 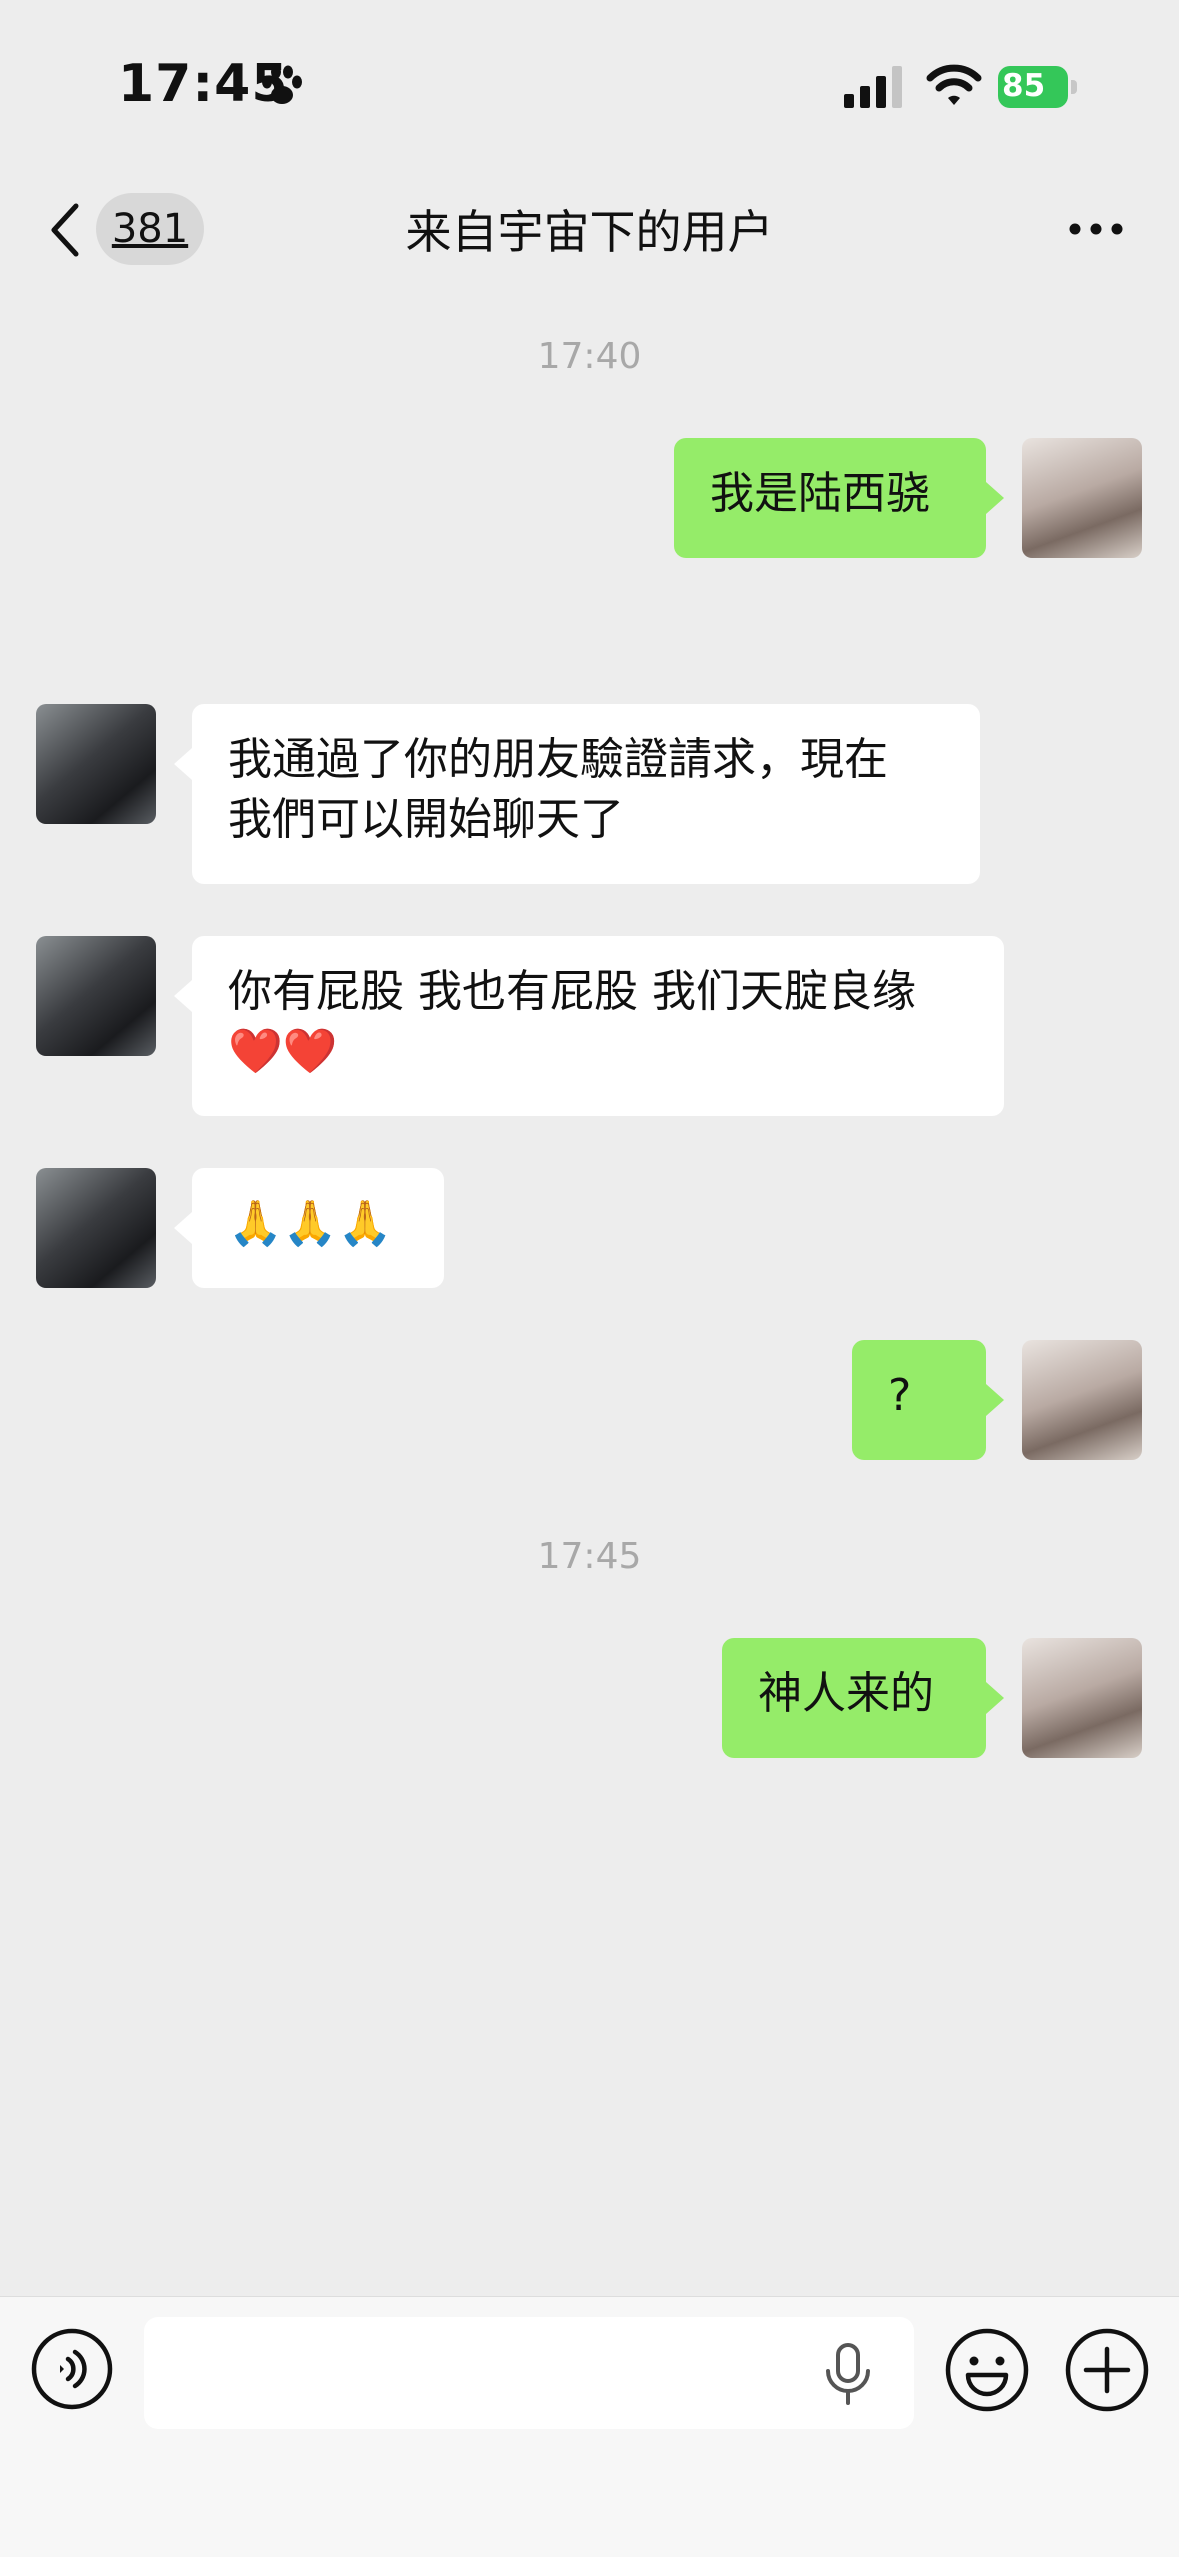 I want to click on voice-icon, so click(x=72, y=2369).